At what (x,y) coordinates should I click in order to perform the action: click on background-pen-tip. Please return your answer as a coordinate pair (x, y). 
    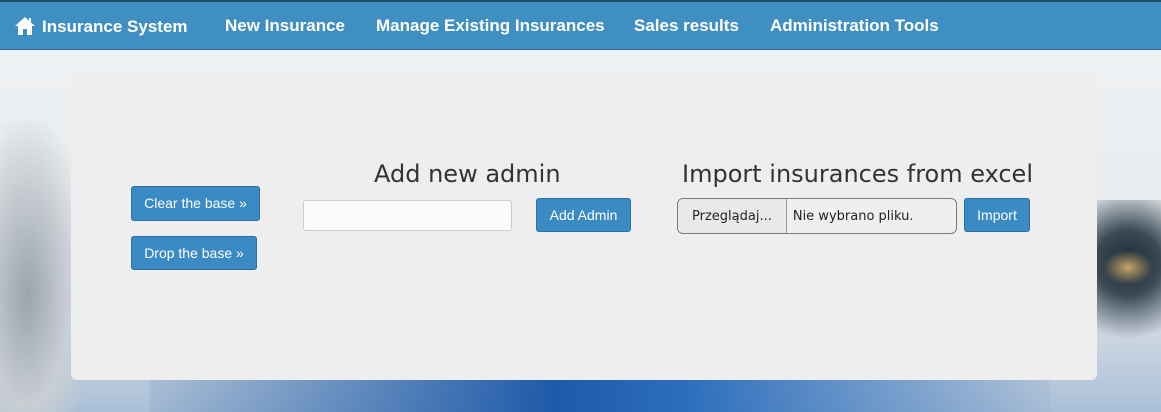
    Looking at the image, I should click on (1128, 267).